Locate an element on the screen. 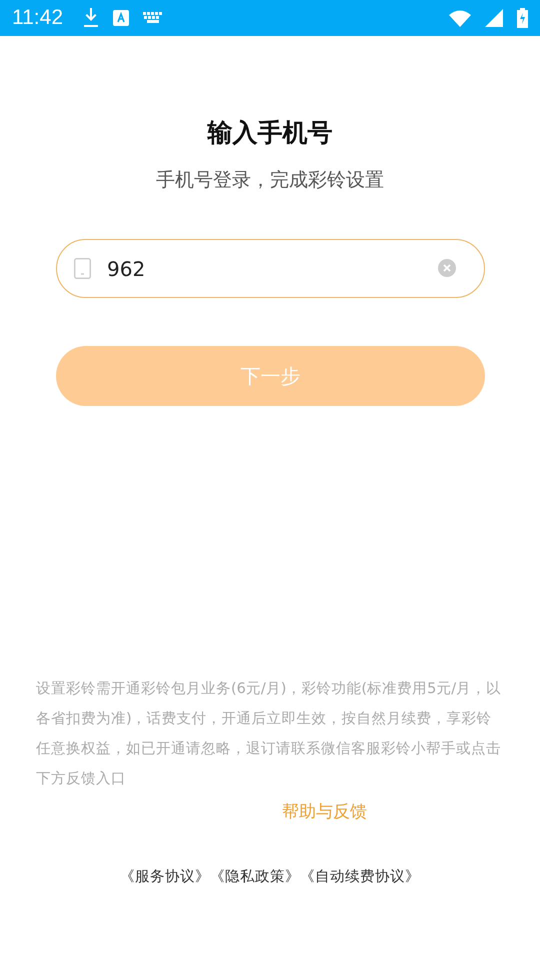 This screenshot has height=960, width=540. battery-charging-icon is located at coordinates (522, 18).